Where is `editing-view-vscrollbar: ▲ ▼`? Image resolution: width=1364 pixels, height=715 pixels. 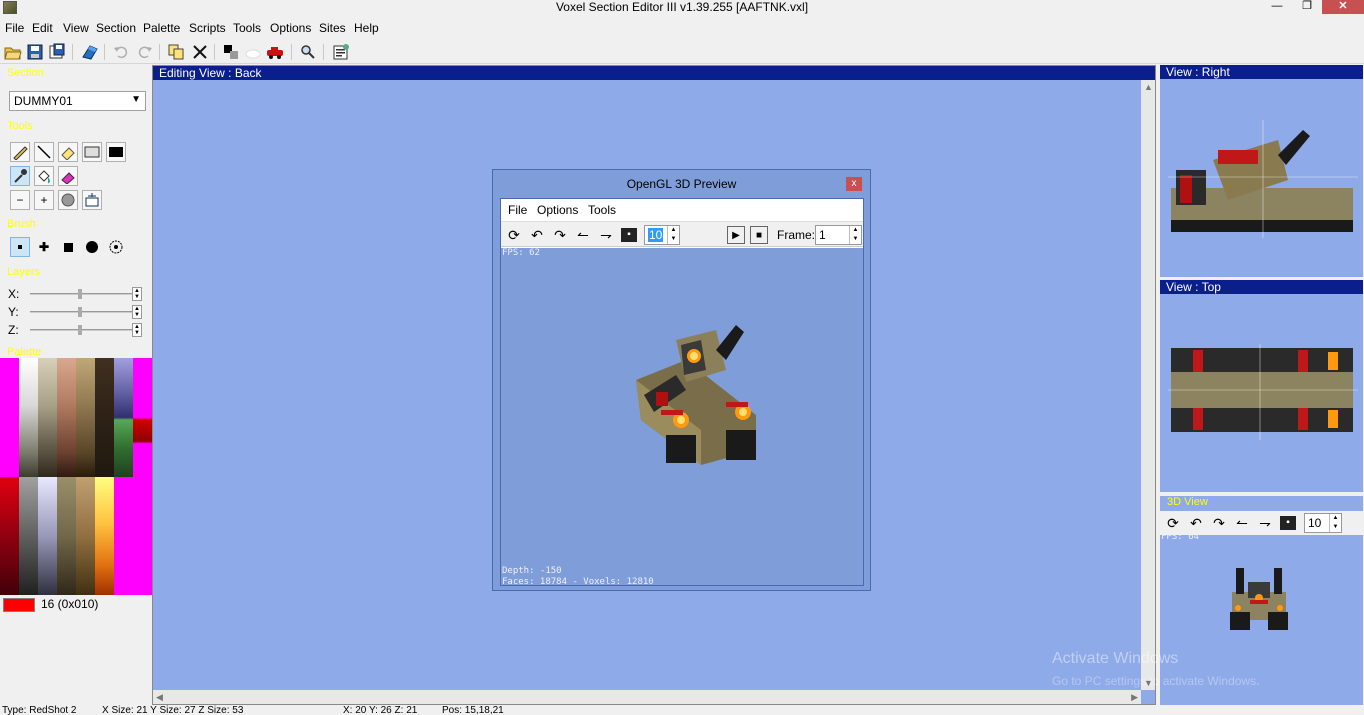 editing-view-vscrollbar: ▲ ▼ is located at coordinates (1148, 385).